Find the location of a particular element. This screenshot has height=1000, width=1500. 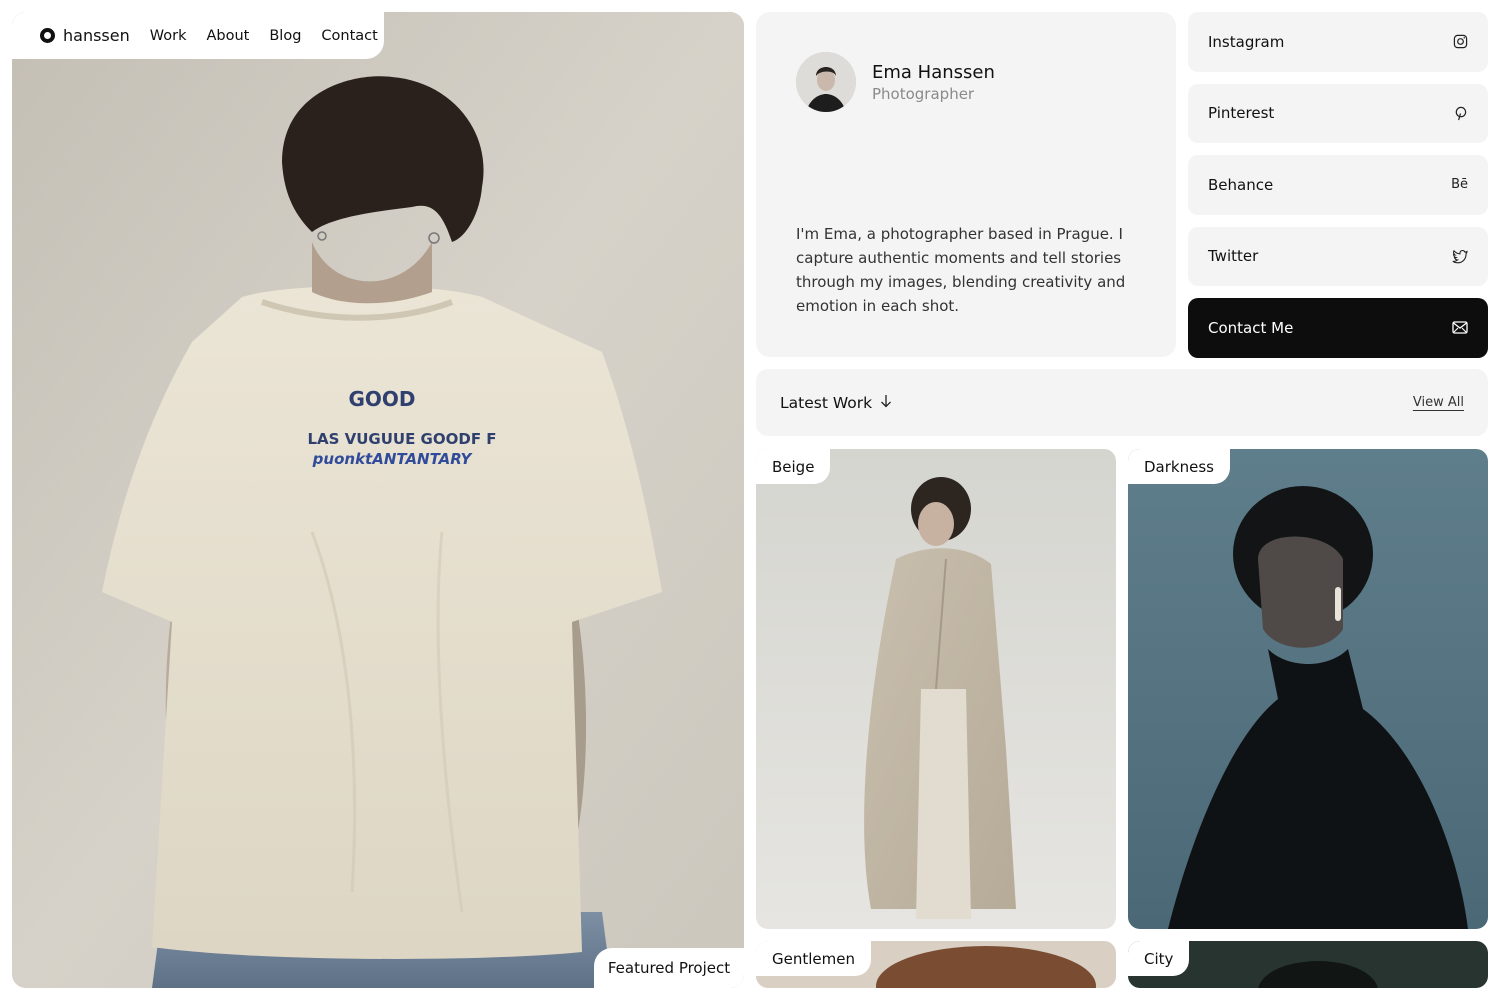

behance-icon: Bē is located at coordinates (1459, 185).